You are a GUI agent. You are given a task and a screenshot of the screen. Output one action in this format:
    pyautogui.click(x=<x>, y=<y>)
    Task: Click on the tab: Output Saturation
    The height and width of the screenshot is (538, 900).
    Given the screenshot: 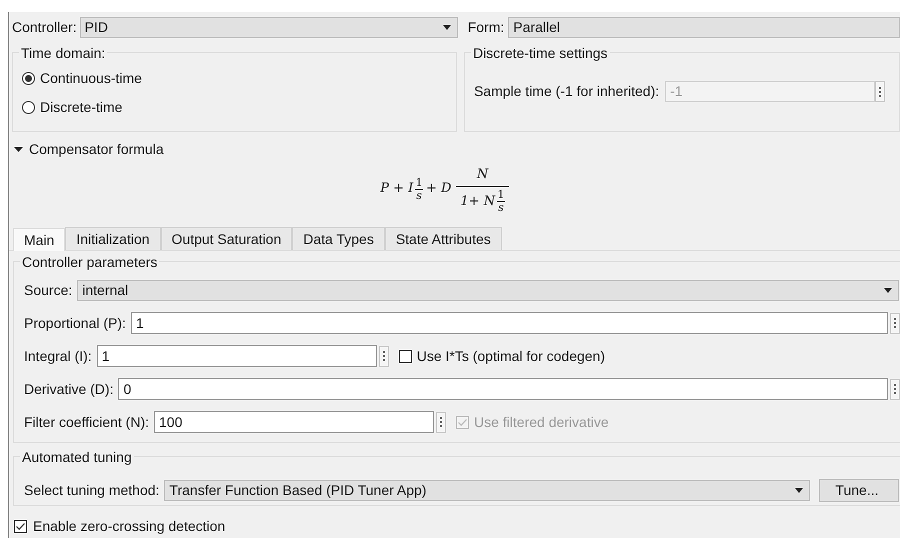 What is the action you would take?
    pyautogui.click(x=226, y=238)
    